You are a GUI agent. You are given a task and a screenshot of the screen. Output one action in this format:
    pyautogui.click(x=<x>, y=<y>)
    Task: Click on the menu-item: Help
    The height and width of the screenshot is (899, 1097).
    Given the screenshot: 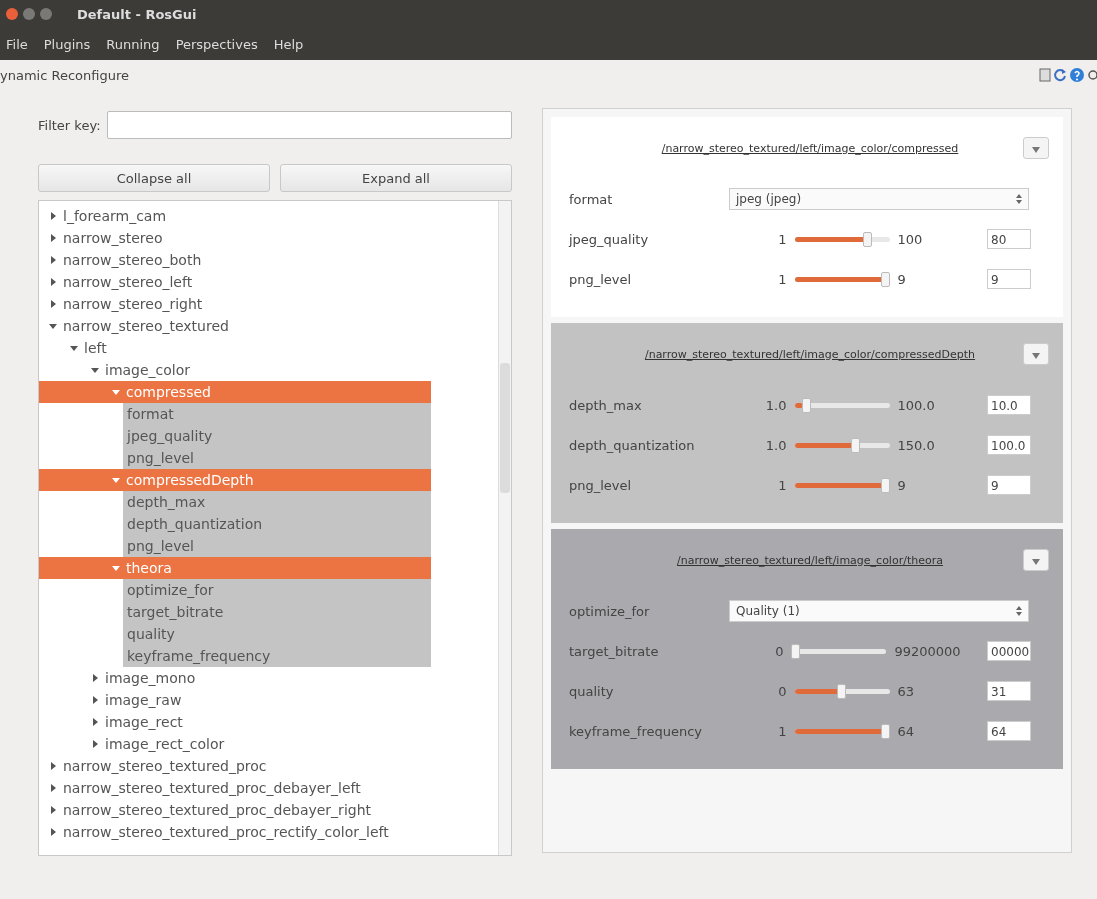 What is the action you would take?
    pyautogui.click(x=288, y=44)
    